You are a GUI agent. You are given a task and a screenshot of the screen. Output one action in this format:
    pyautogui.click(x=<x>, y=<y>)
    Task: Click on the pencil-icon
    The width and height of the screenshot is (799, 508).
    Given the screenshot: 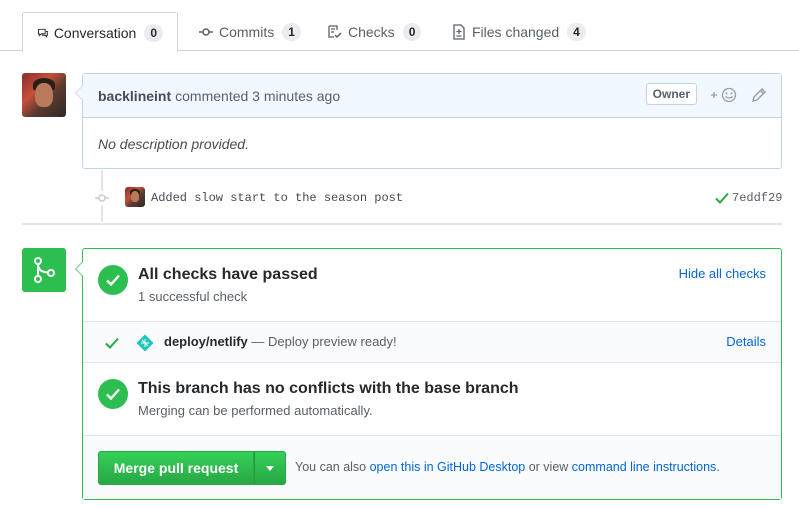 What is the action you would take?
    pyautogui.click(x=759, y=95)
    